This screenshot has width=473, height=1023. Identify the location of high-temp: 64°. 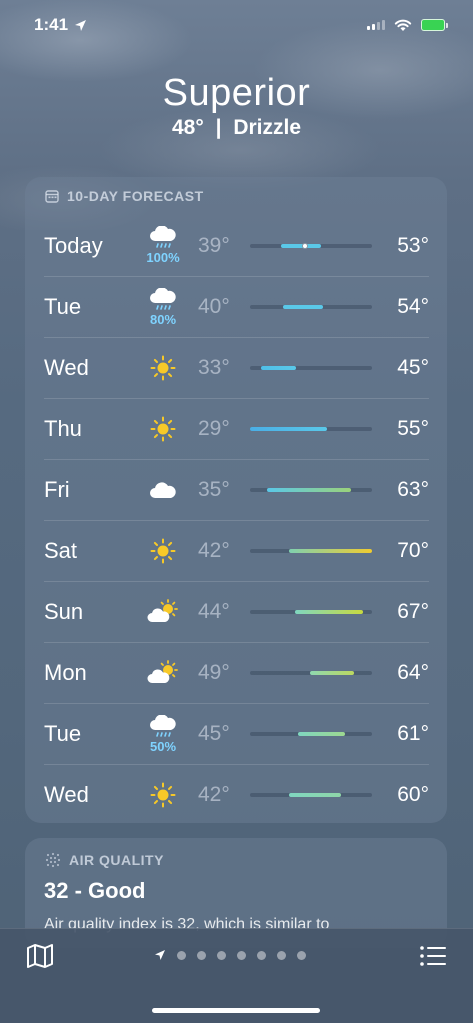
(413, 672).